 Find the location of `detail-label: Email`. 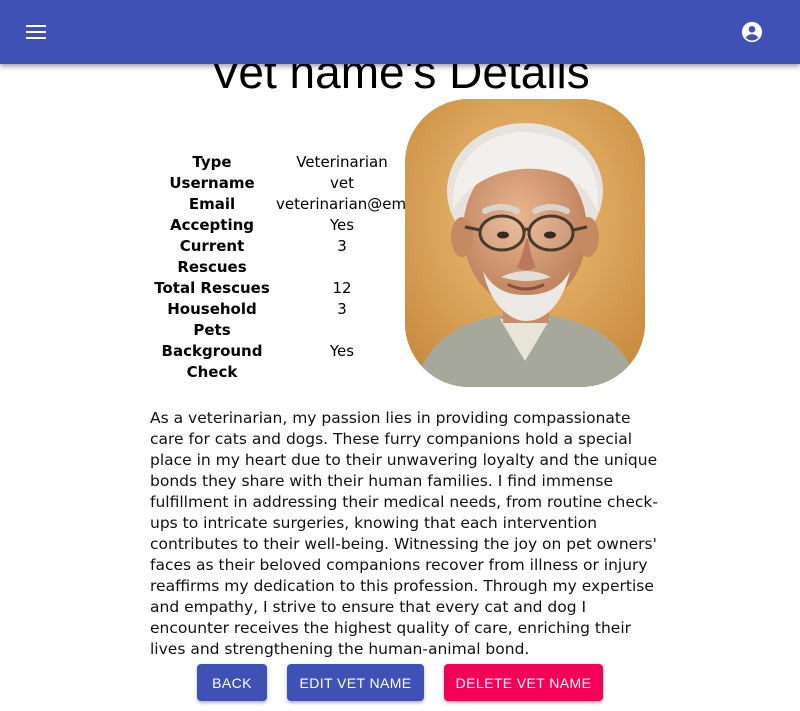

detail-label: Email is located at coordinates (212, 204).